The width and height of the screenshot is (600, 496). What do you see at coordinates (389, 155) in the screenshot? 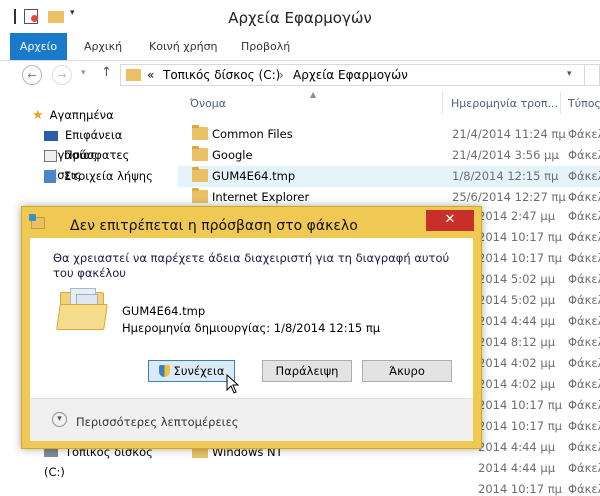
I see `table-row: Google 21/4/2014 3:56 μμ Φάκελ` at bounding box center [389, 155].